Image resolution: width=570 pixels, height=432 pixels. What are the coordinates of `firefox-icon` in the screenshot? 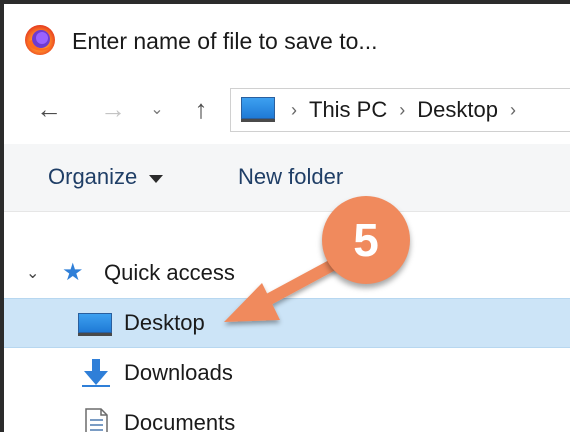 It's located at (40, 40).